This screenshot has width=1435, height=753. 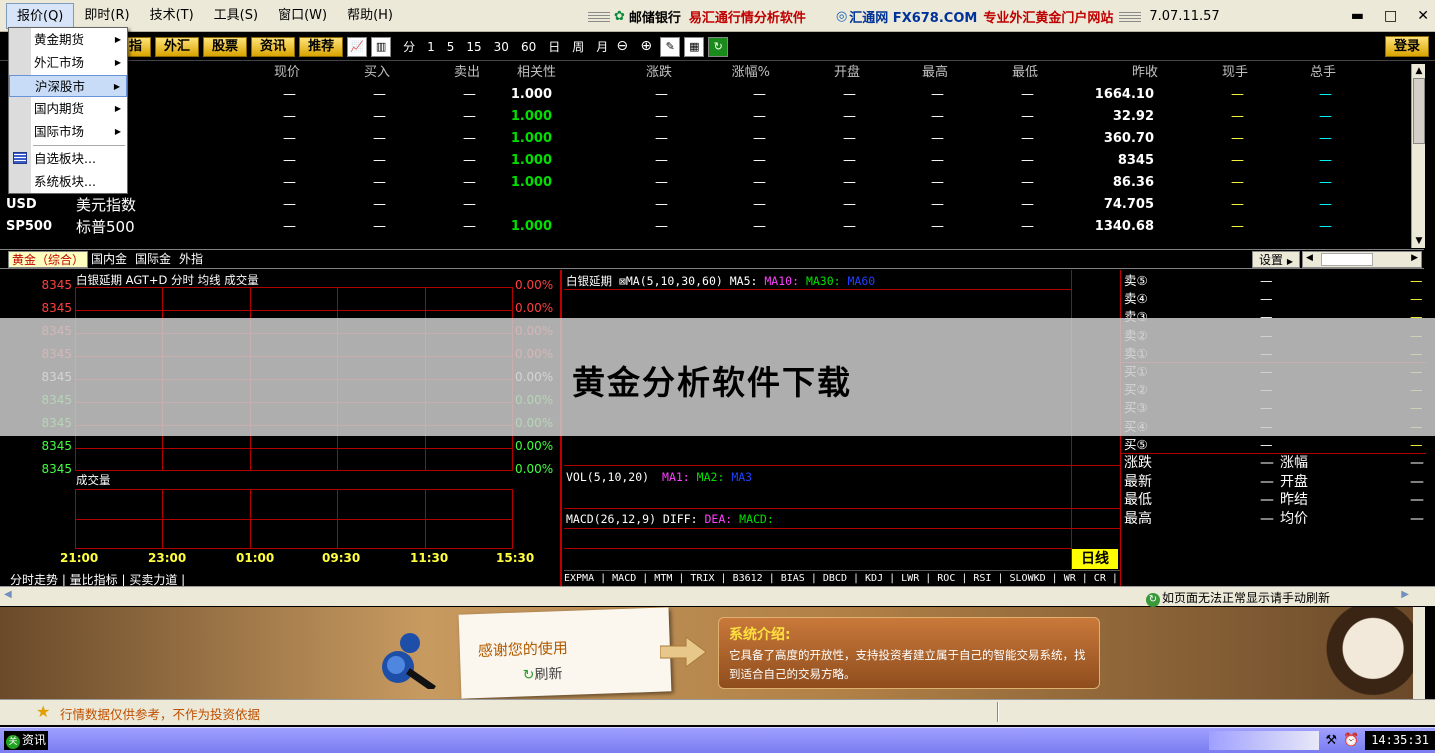 I want to click on news-task-button: 关资讯, so click(x=26, y=740).